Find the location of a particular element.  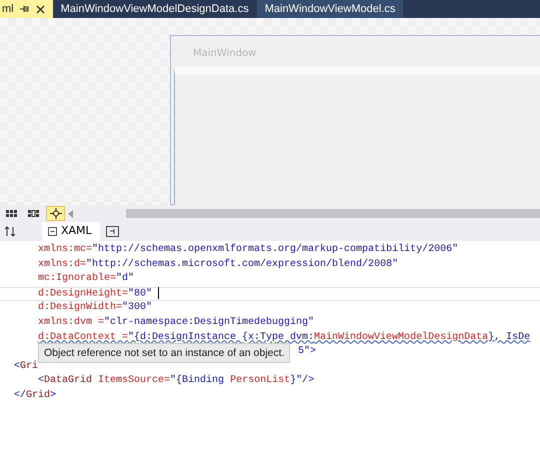

code-line: d:DesignWidth="300" is located at coordinates (95, 308).